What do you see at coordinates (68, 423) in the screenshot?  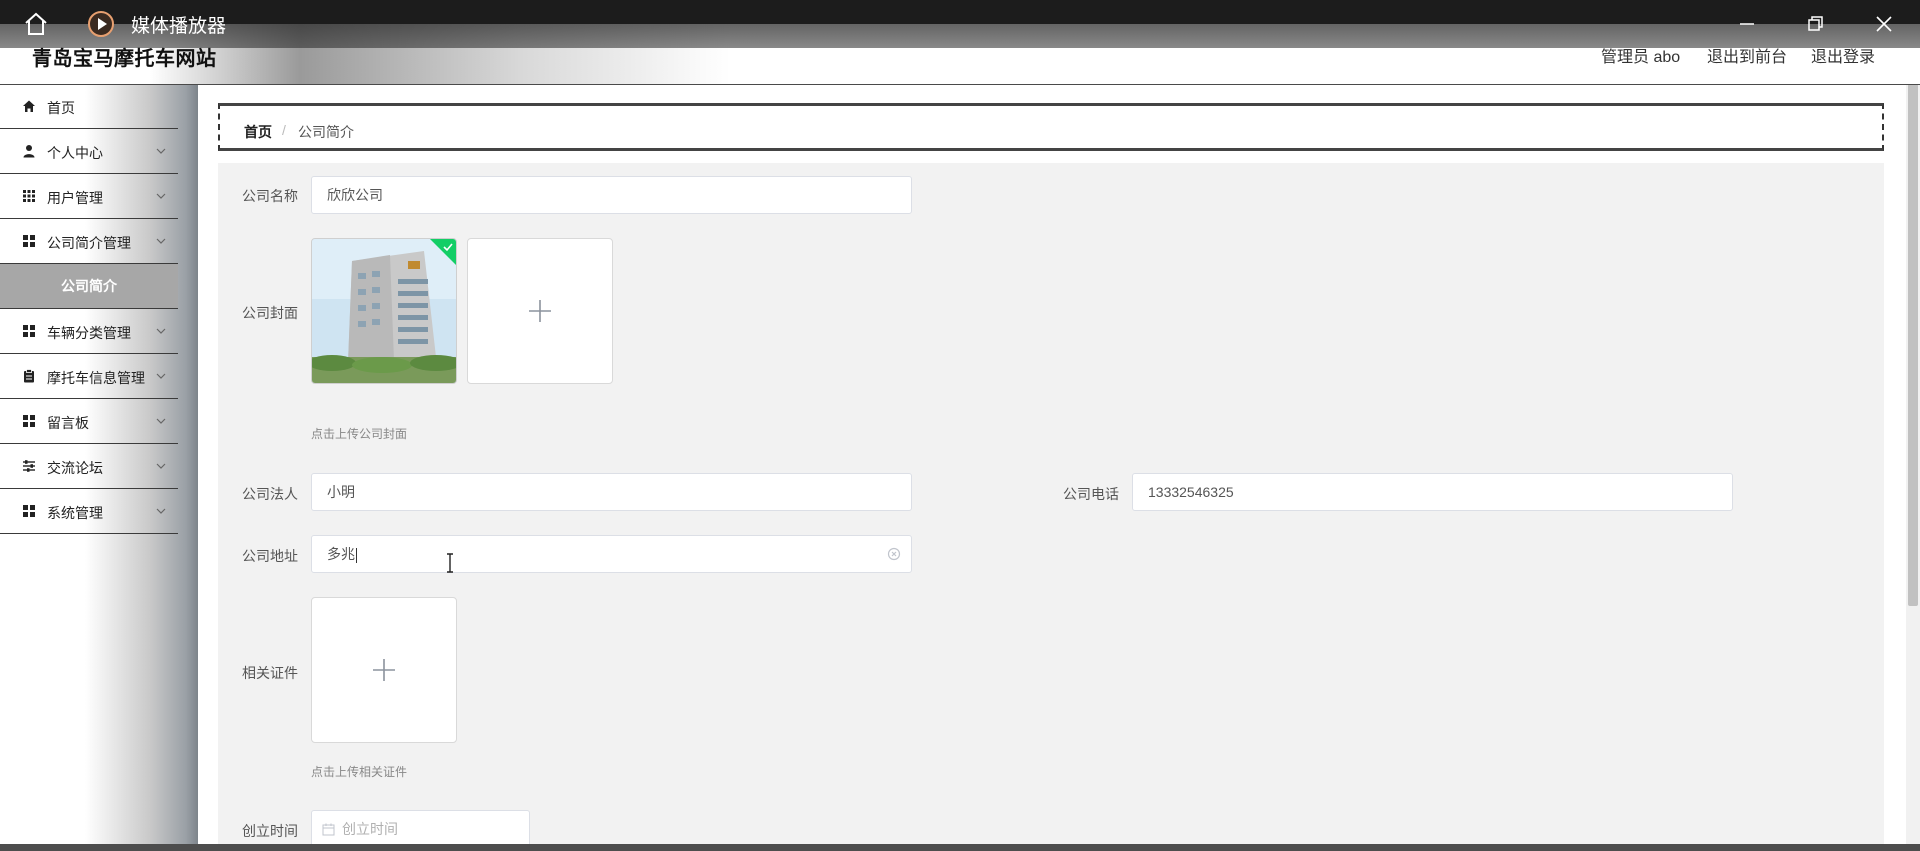 I see `sidebar-item-label: 留言板` at bounding box center [68, 423].